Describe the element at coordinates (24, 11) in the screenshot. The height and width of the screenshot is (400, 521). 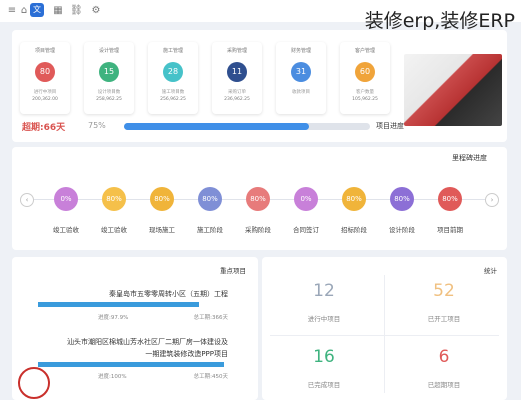
I see `home-icon: ⌂` at that location.